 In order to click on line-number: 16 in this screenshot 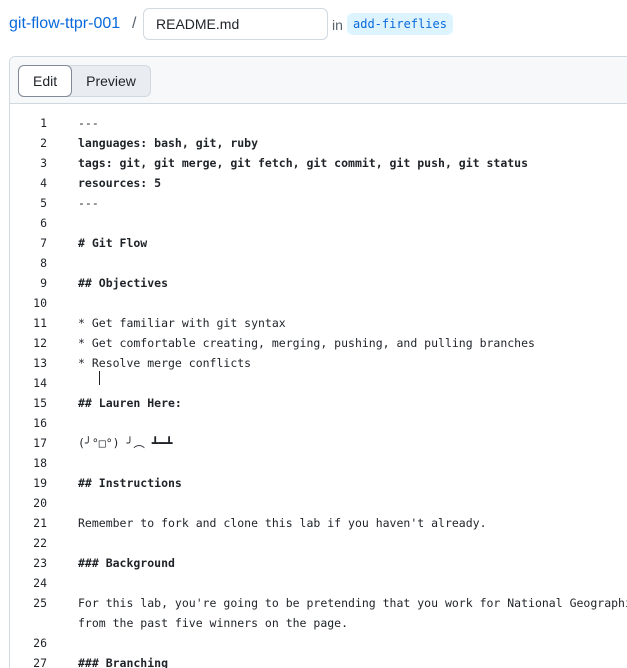, I will do `click(40, 423)`.